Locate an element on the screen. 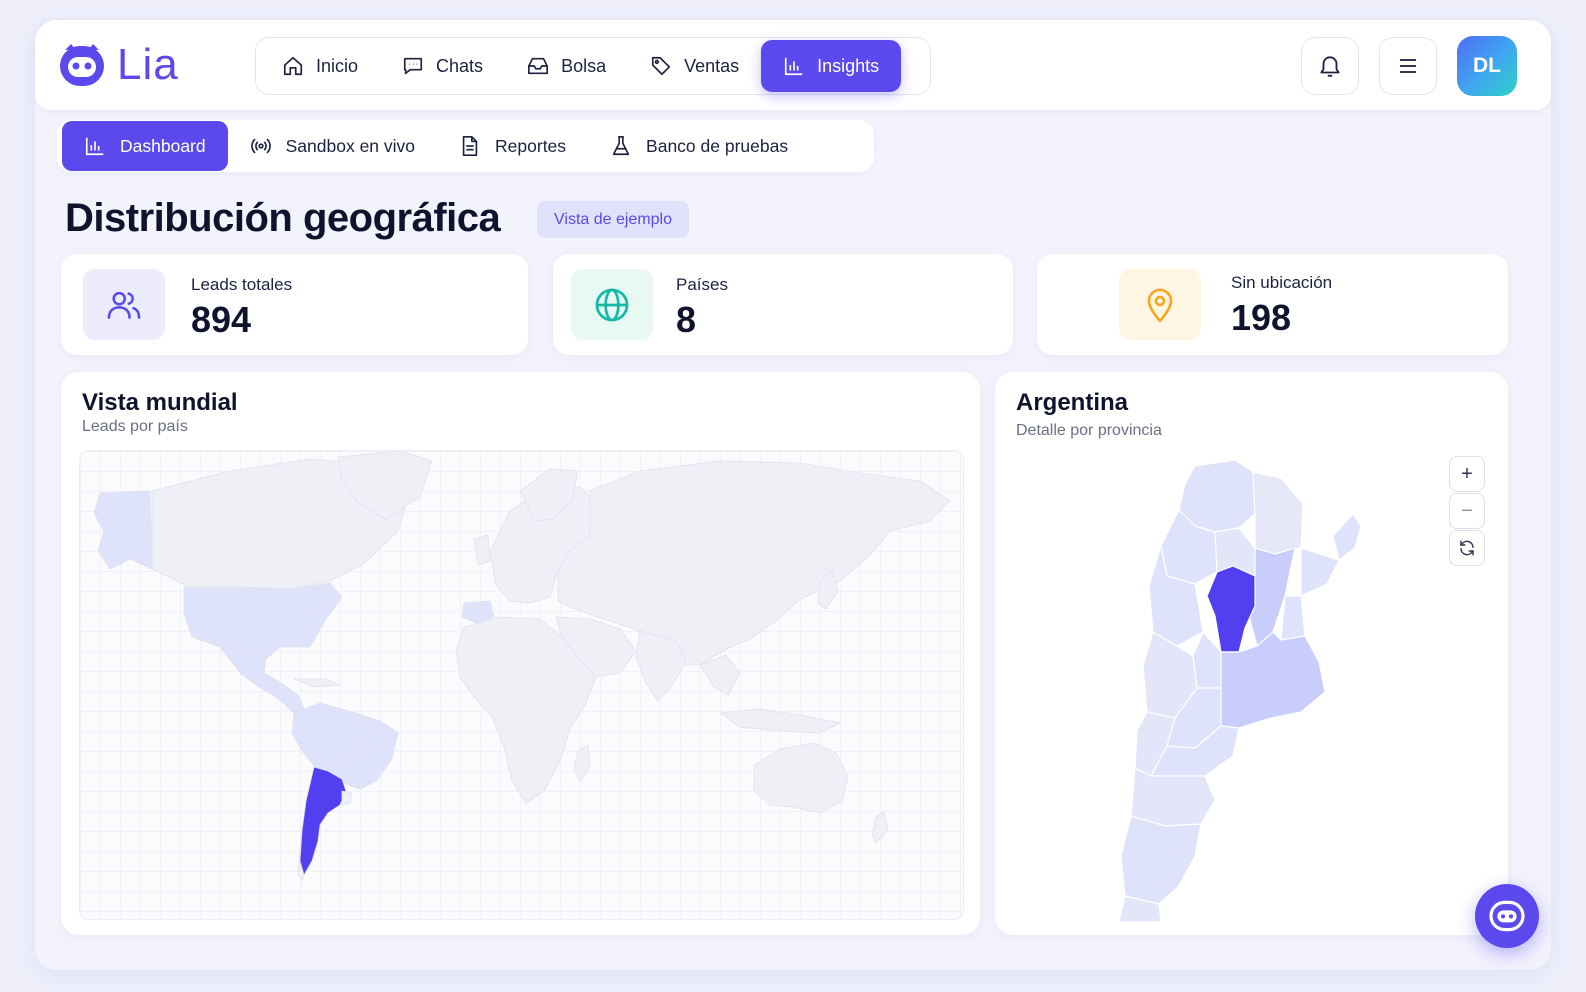 Image resolution: width=1586 pixels, height=992 pixels. tag-icon is located at coordinates (661, 66).